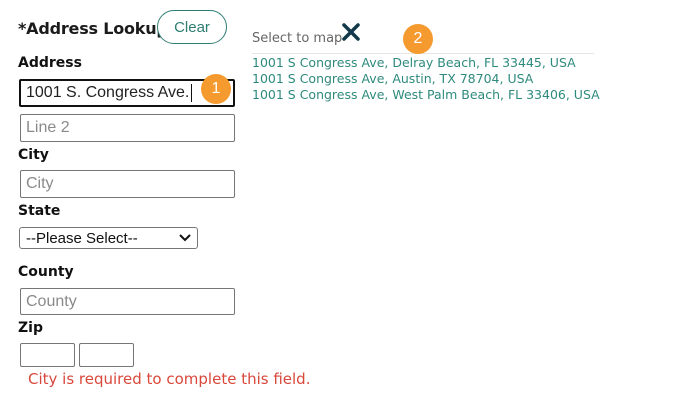  I want to click on county-input: County, so click(127, 301).